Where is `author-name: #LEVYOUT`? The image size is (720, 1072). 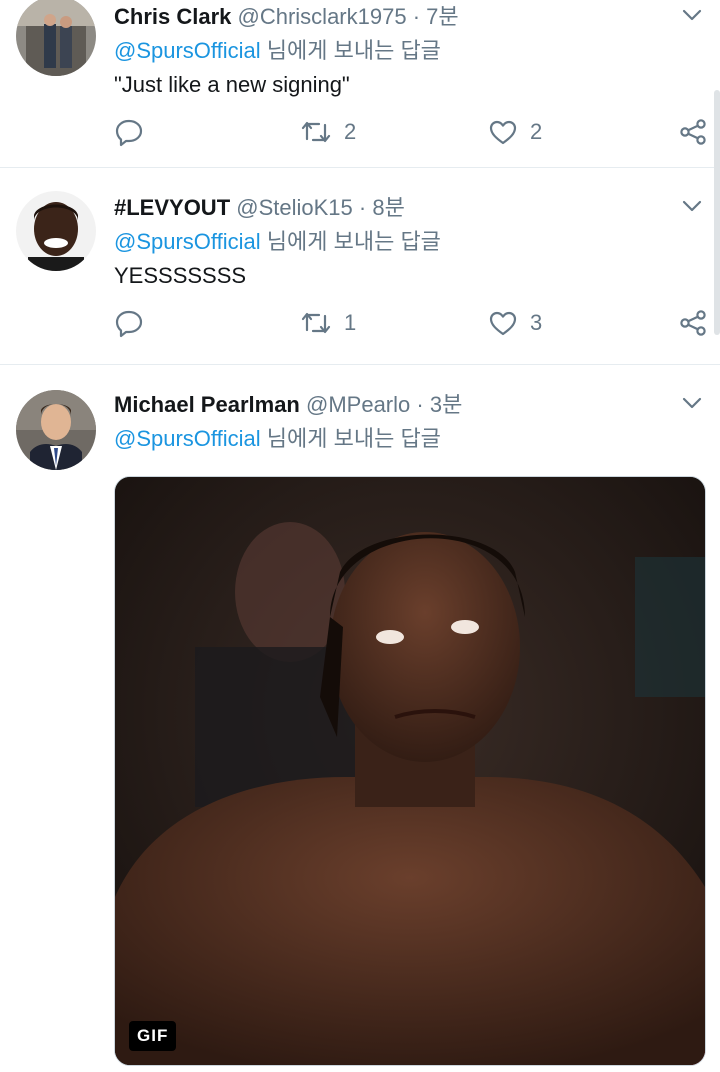
author-name: #LEVYOUT is located at coordinates (172, 207).